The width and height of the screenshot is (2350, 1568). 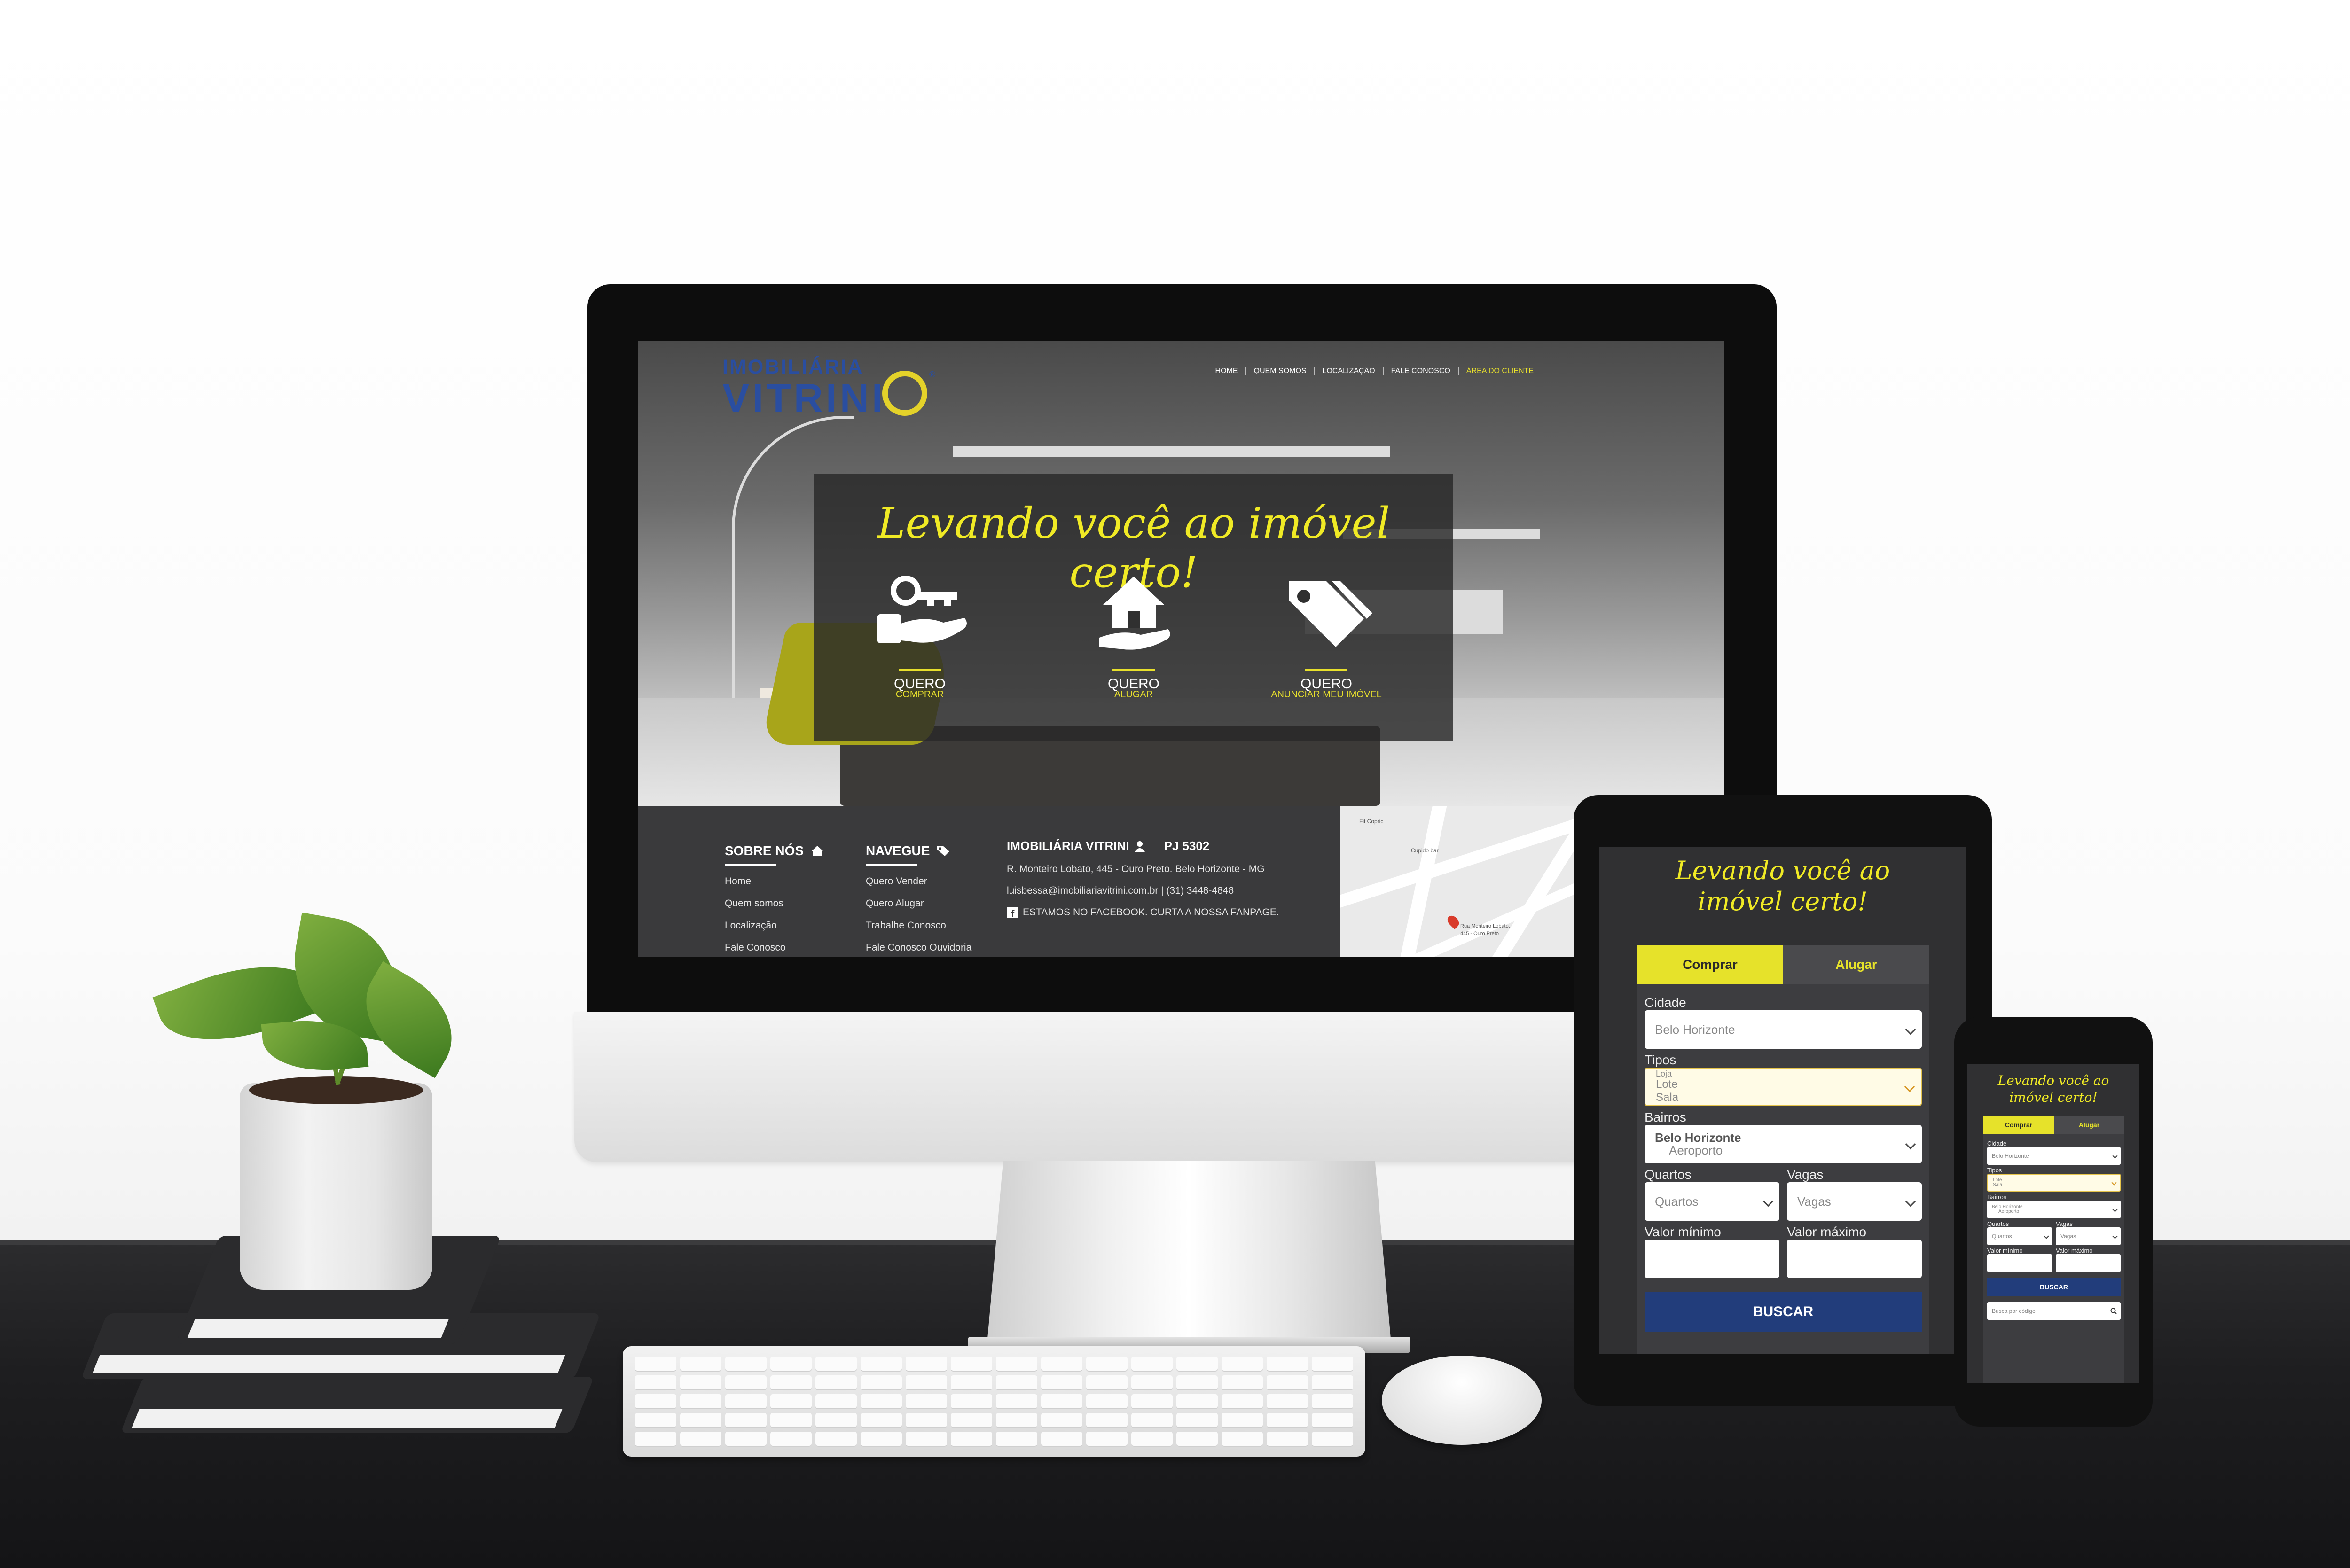 What do you see at coordinates (1698, 1144) in the screenshot?
I see `bairros-options: Belo Horizonte Aeroporto` at bounding box center [1698, 1144].